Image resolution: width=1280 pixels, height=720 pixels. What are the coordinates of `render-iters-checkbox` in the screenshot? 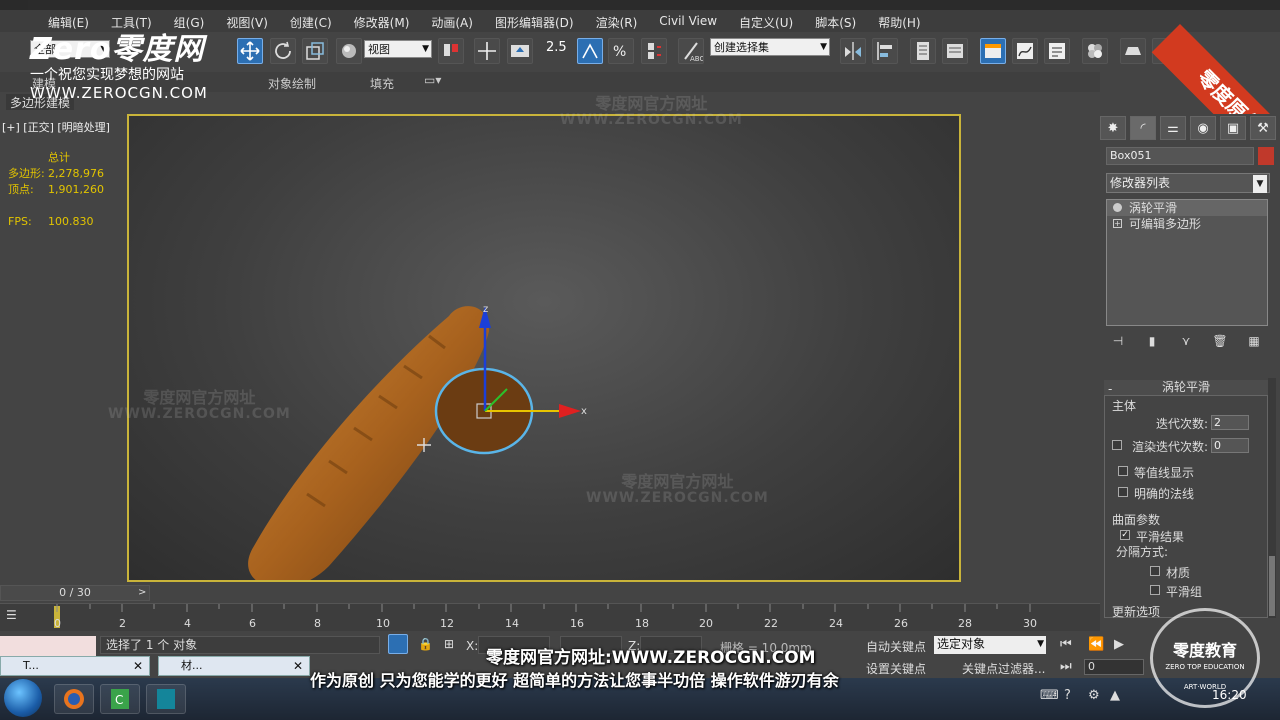 It's located at (1117, 445).